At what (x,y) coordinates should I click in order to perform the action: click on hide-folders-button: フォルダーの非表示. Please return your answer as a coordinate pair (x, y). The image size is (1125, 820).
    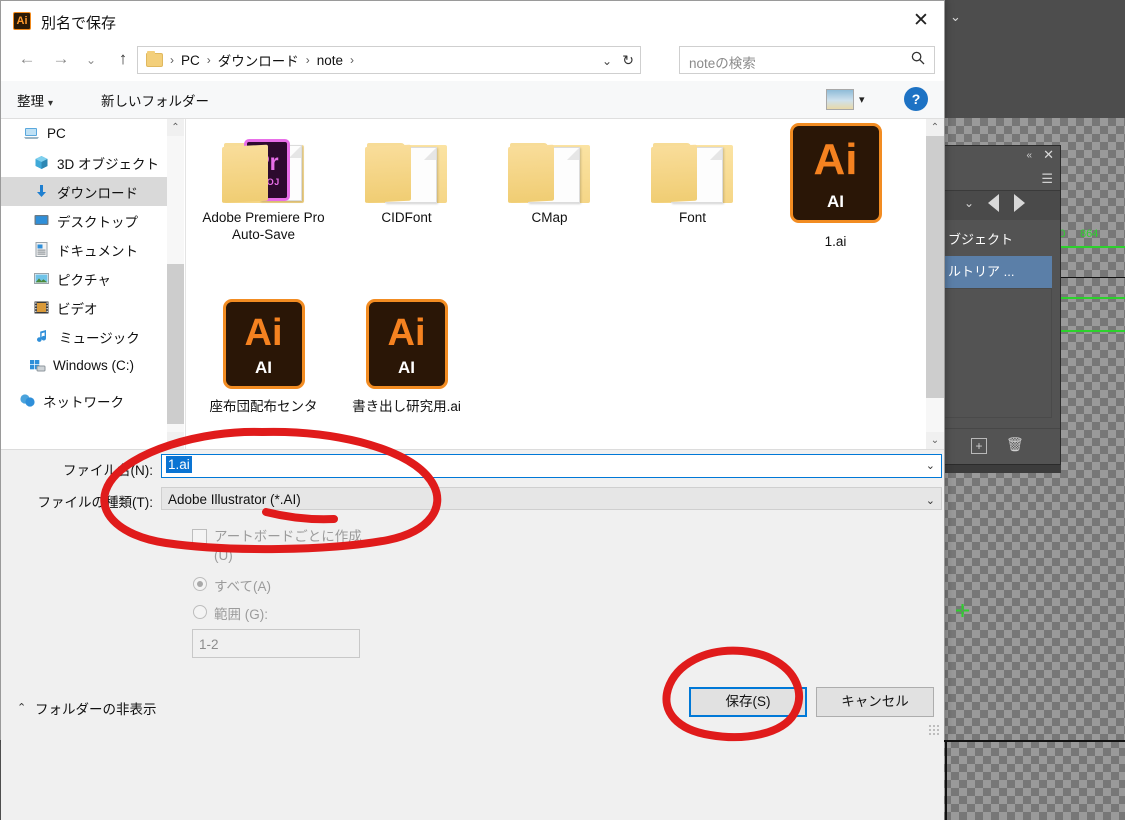
    Looking at the image, I should click on (96, 708).